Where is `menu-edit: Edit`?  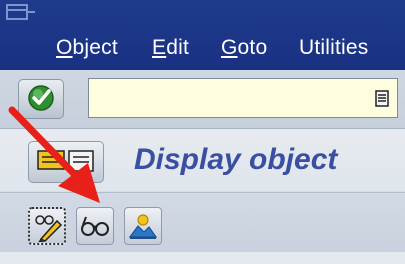
menu-edit: Edit is located at coordinates (170, 48).